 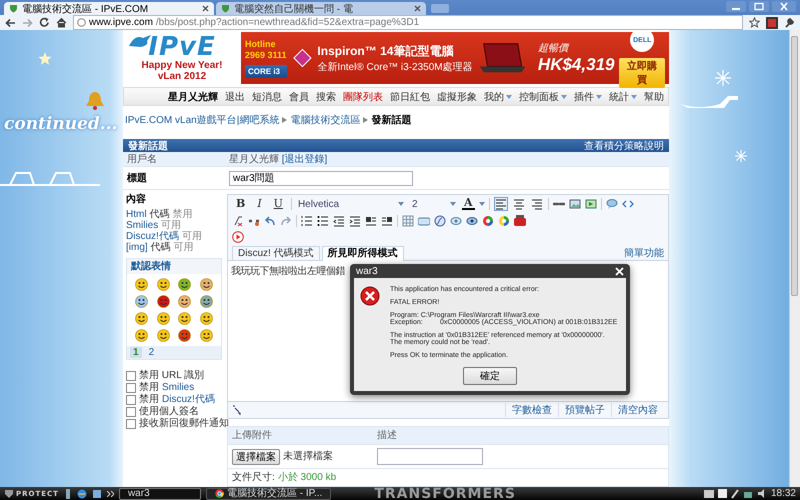 I want to click on code-name: Smilies, so click(x=142, y=225).